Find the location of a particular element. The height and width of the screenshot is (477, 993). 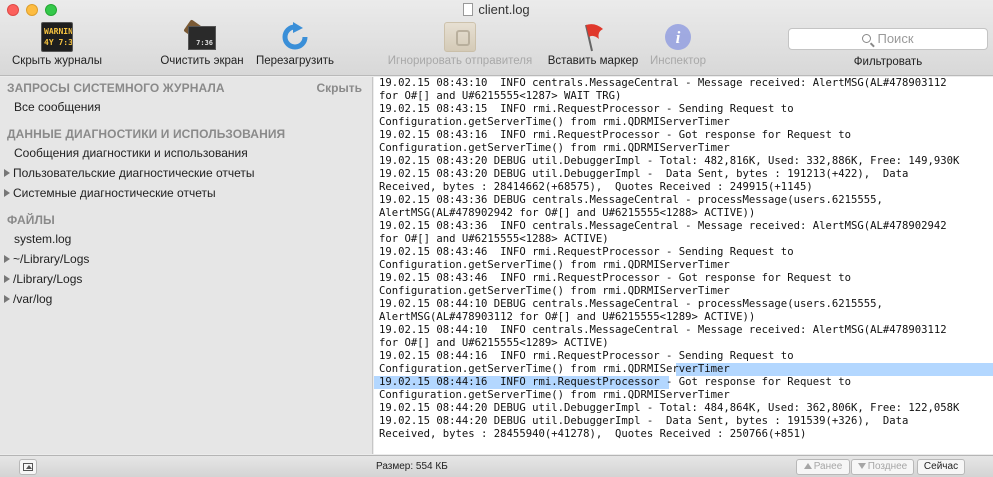

window-title: client.log is located at coordinates (496, 9).